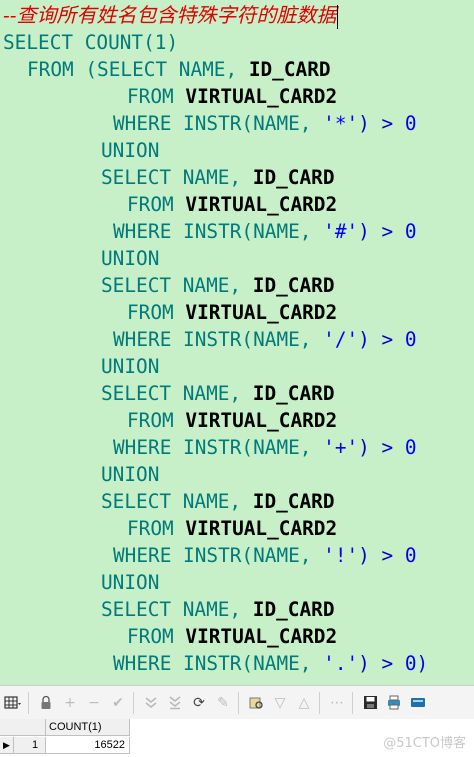 The width and height of the screenshot is (474, 757). Describe the element at coordinates (94, 703) in the screenshot. I see `delete-row-icon: −` at that location.